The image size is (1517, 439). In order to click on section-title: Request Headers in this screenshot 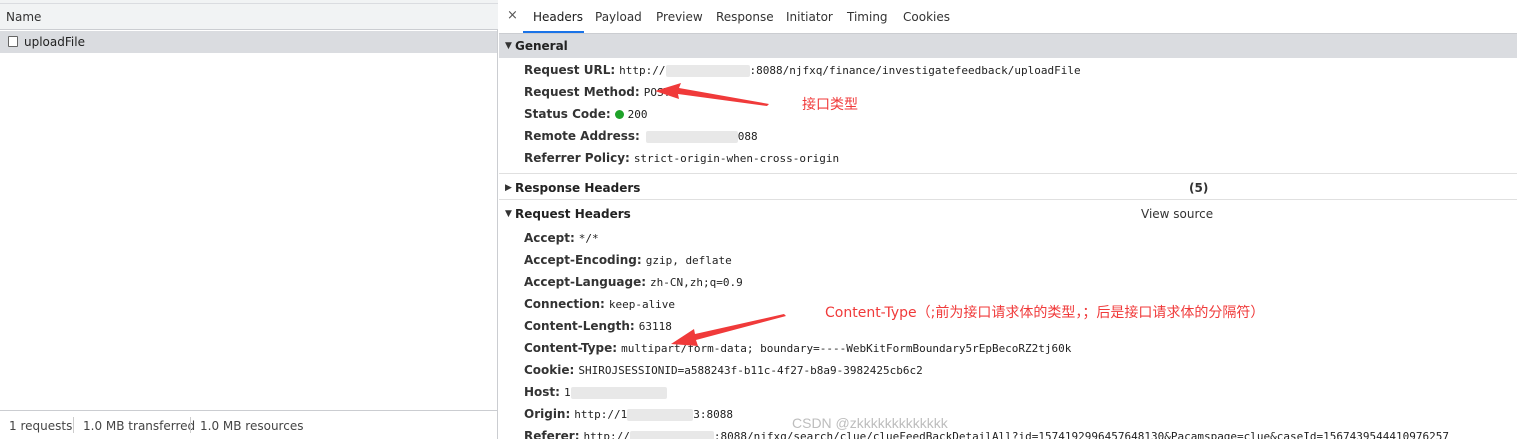, I will do `click(573, 214)`.